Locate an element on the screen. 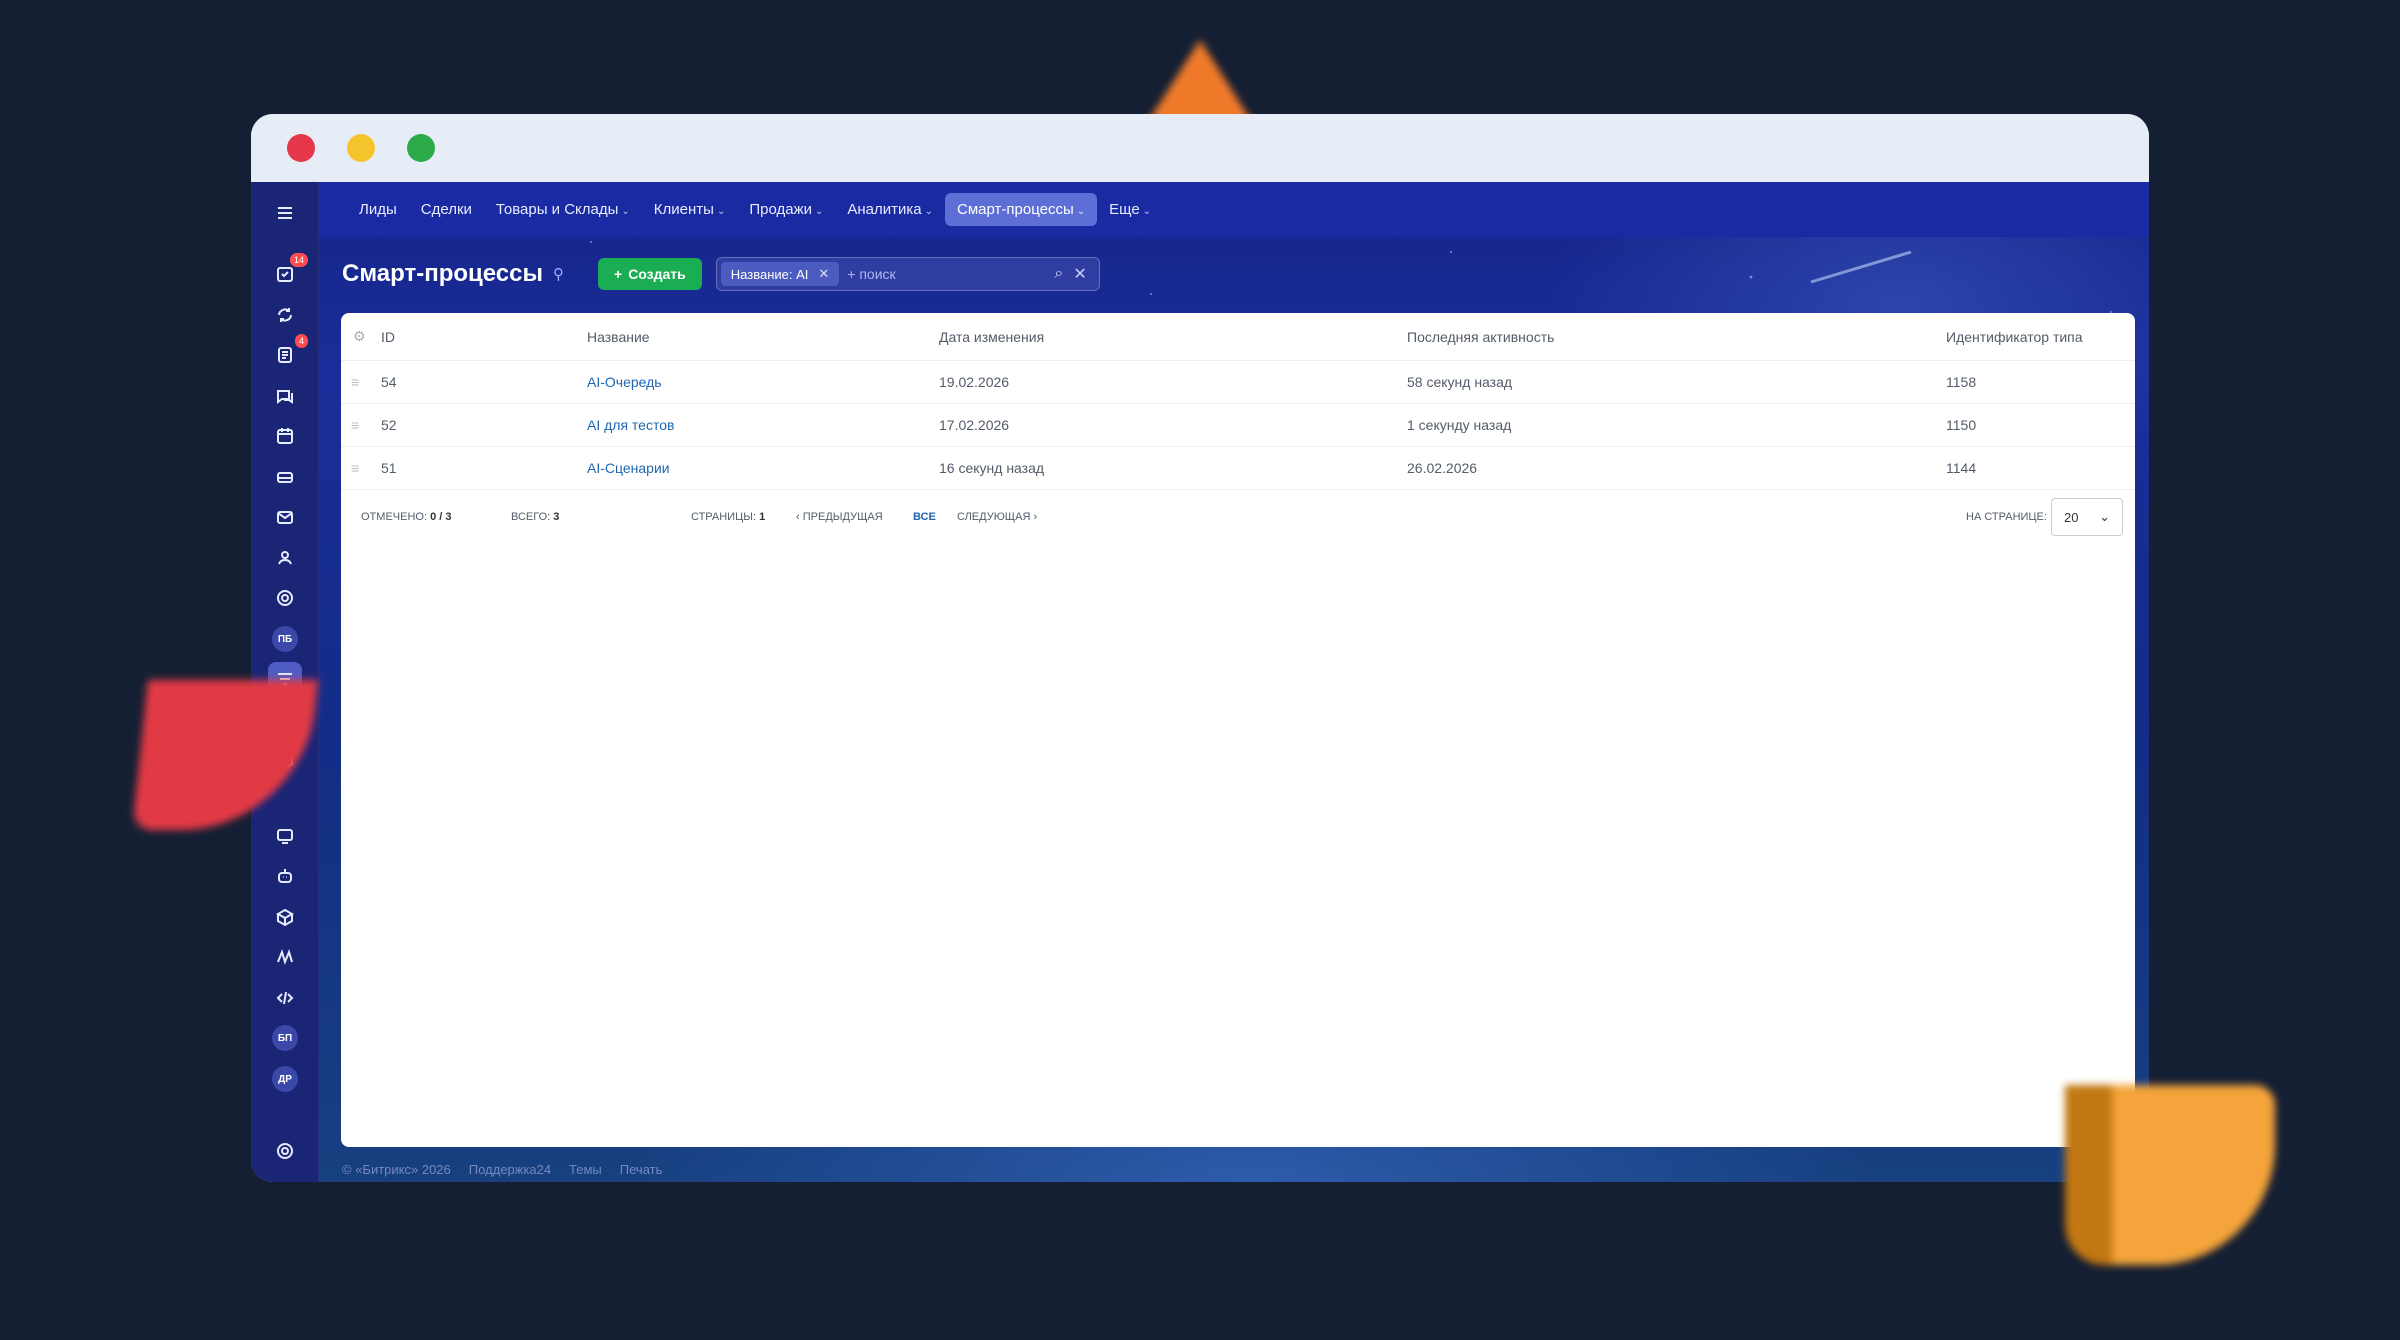 The width and height of the screenshot is (2400, 1340). nav-item-label: Товары и Склады is located at coordinates (557, 209).